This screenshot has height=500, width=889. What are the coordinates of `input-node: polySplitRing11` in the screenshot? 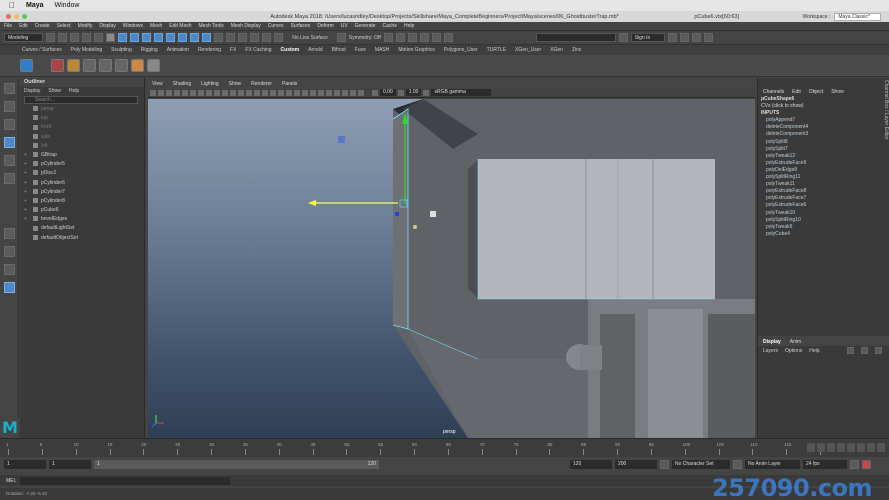 It's located at (823, 177).